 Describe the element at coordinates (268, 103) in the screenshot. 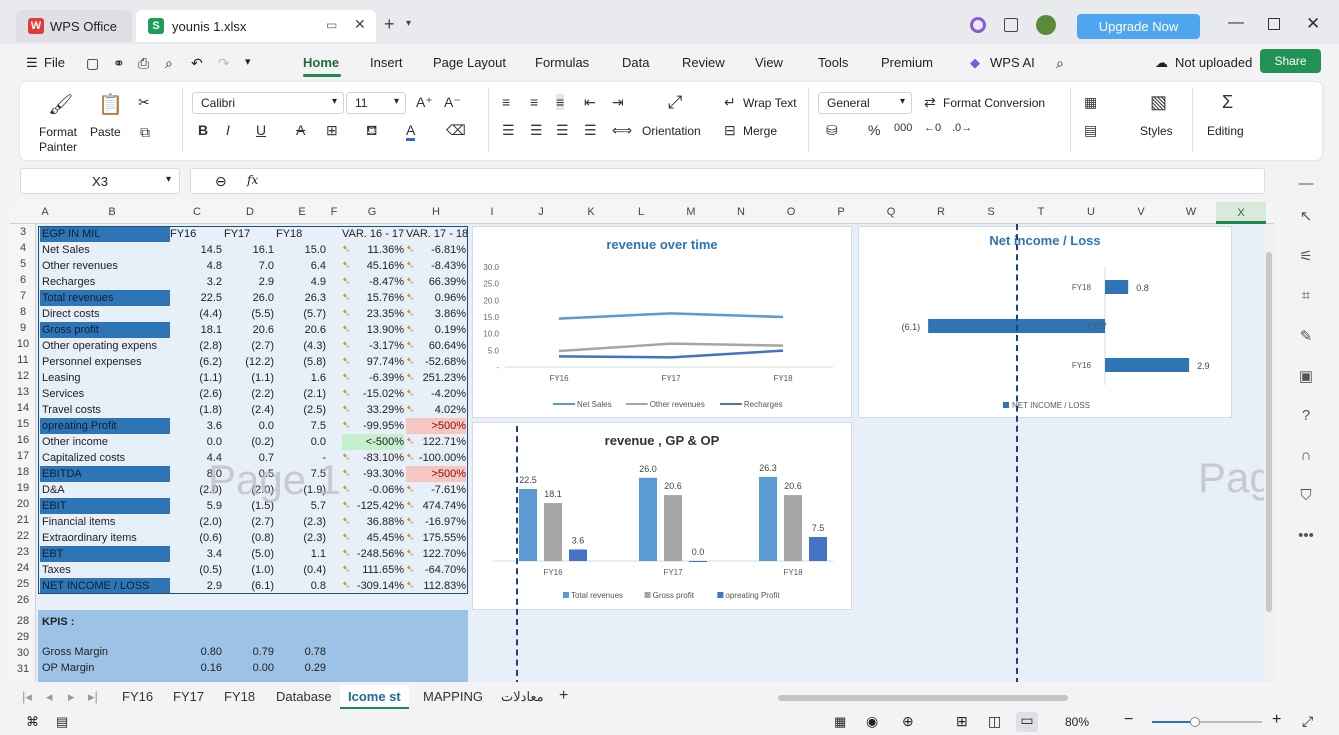

I see `font-name-select: Calibri ▾` at that location.